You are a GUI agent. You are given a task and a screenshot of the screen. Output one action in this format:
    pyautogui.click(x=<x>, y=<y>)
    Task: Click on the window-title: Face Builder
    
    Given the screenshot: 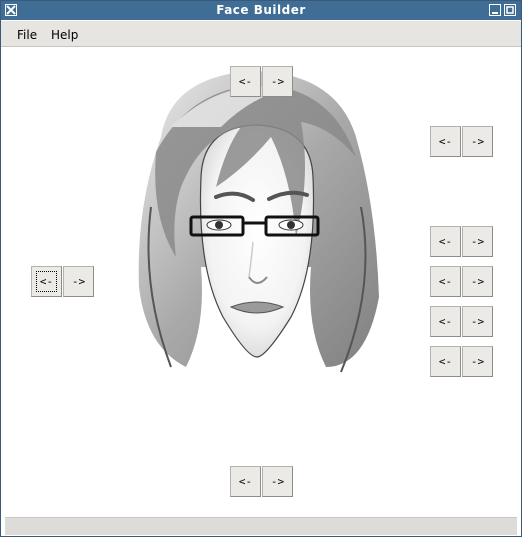 What is the action you would take?
    pyautogui.click(x=261, y=10)
    